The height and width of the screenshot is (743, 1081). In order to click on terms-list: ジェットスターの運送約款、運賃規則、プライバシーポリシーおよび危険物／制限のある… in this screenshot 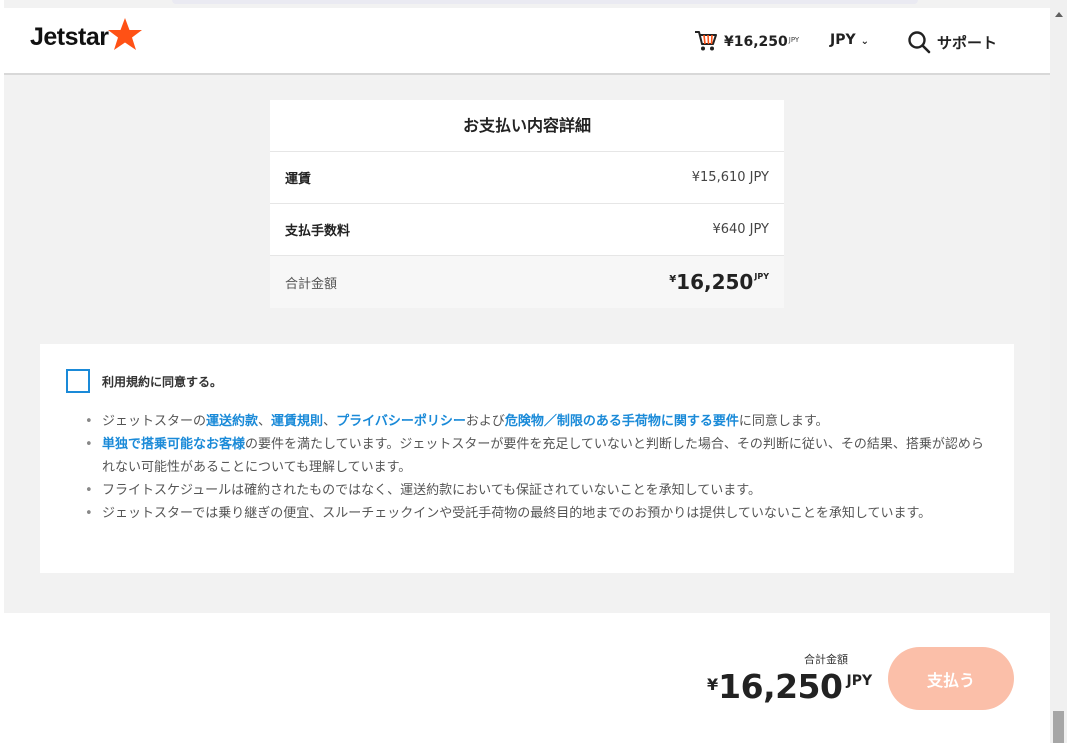, I will do `click(536, 467)`.